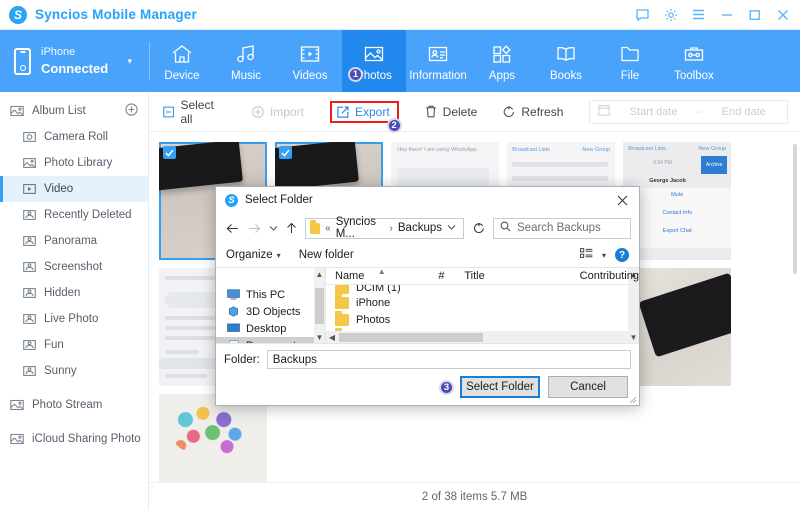 Image resolution: width=800 pixels, height=510 pixels. Describe the element at coordinates (74, 439) in the screenshot. I see `sidebar-item-icloud-sharing-photo: iCloud Sharing Photo` at that location.